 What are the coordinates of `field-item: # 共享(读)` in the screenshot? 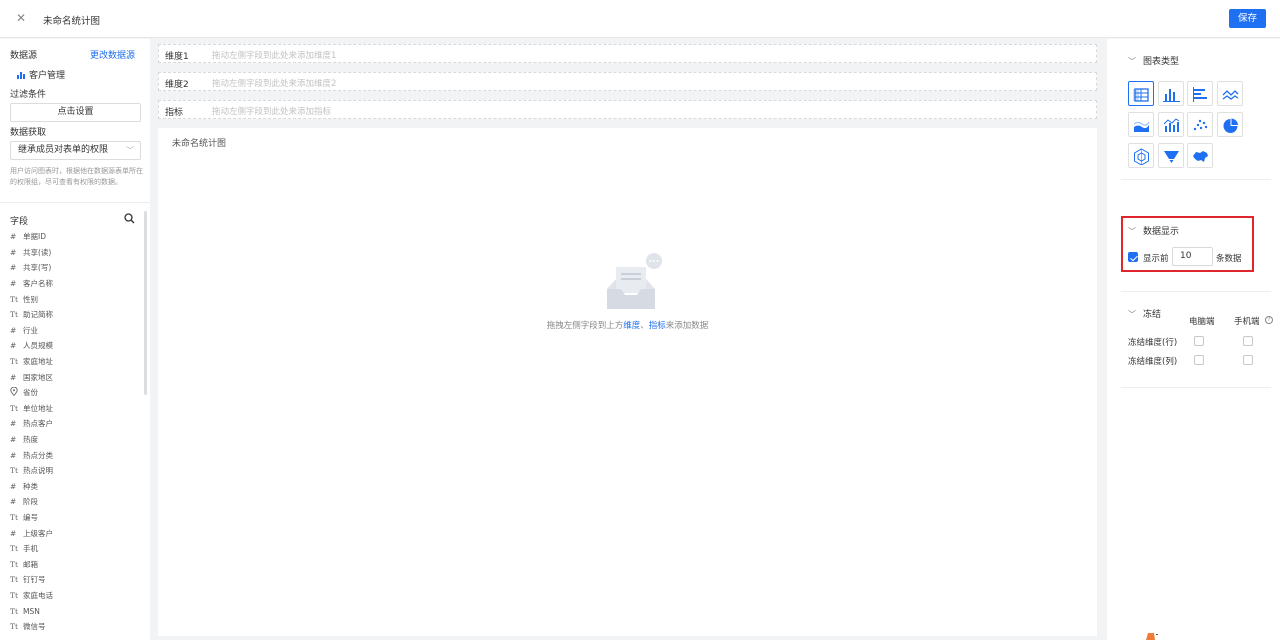 It's located at (75, 253).